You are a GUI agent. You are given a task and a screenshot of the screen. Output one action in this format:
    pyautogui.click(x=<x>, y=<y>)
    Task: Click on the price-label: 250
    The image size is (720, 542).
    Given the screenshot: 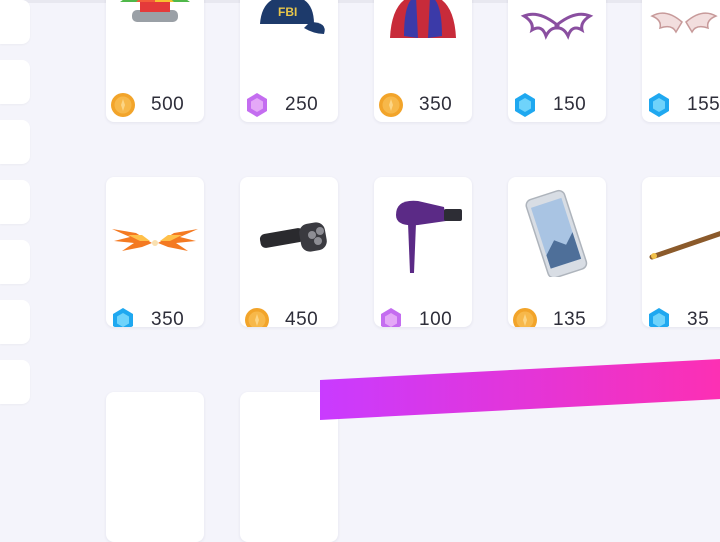 What is the action you would take?
    pyautogui.click(x=302, y=104)
    